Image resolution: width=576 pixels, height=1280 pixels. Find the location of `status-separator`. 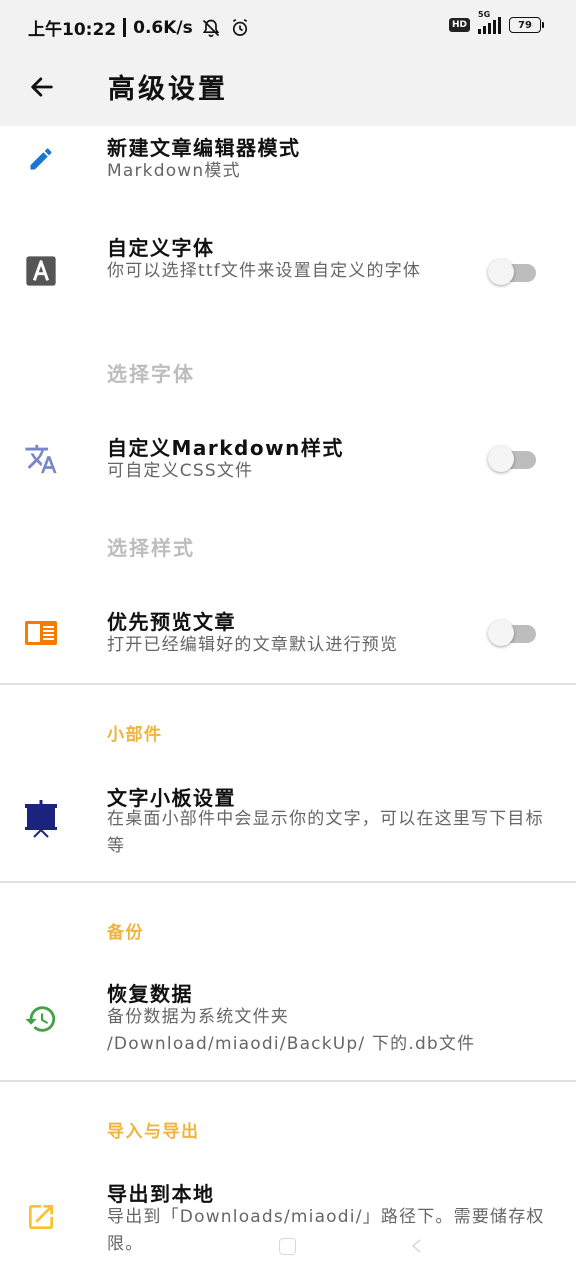

status-separator is located at coordinates (125, 27).